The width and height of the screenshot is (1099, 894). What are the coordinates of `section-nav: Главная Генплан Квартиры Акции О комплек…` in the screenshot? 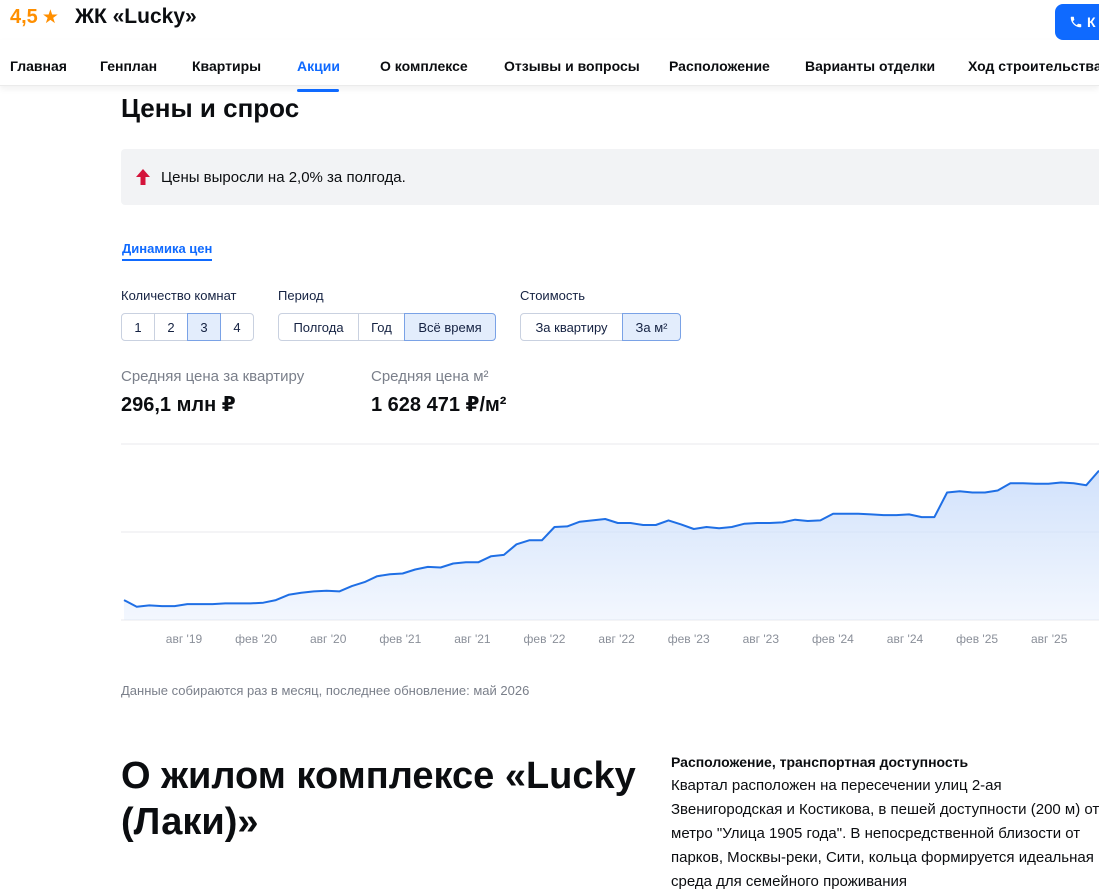 It's located at (549, 66).